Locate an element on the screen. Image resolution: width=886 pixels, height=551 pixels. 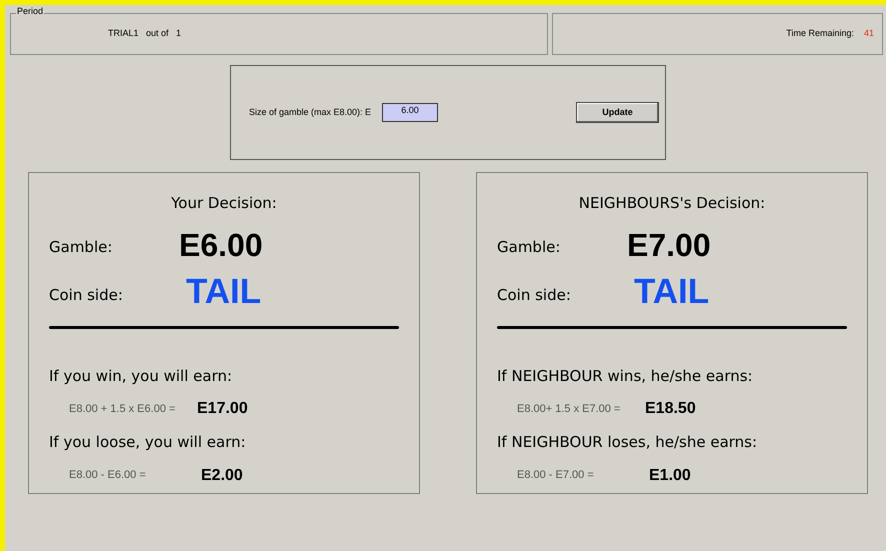
gamble-size-field: 6.00 is located at coordinates (410, 112).